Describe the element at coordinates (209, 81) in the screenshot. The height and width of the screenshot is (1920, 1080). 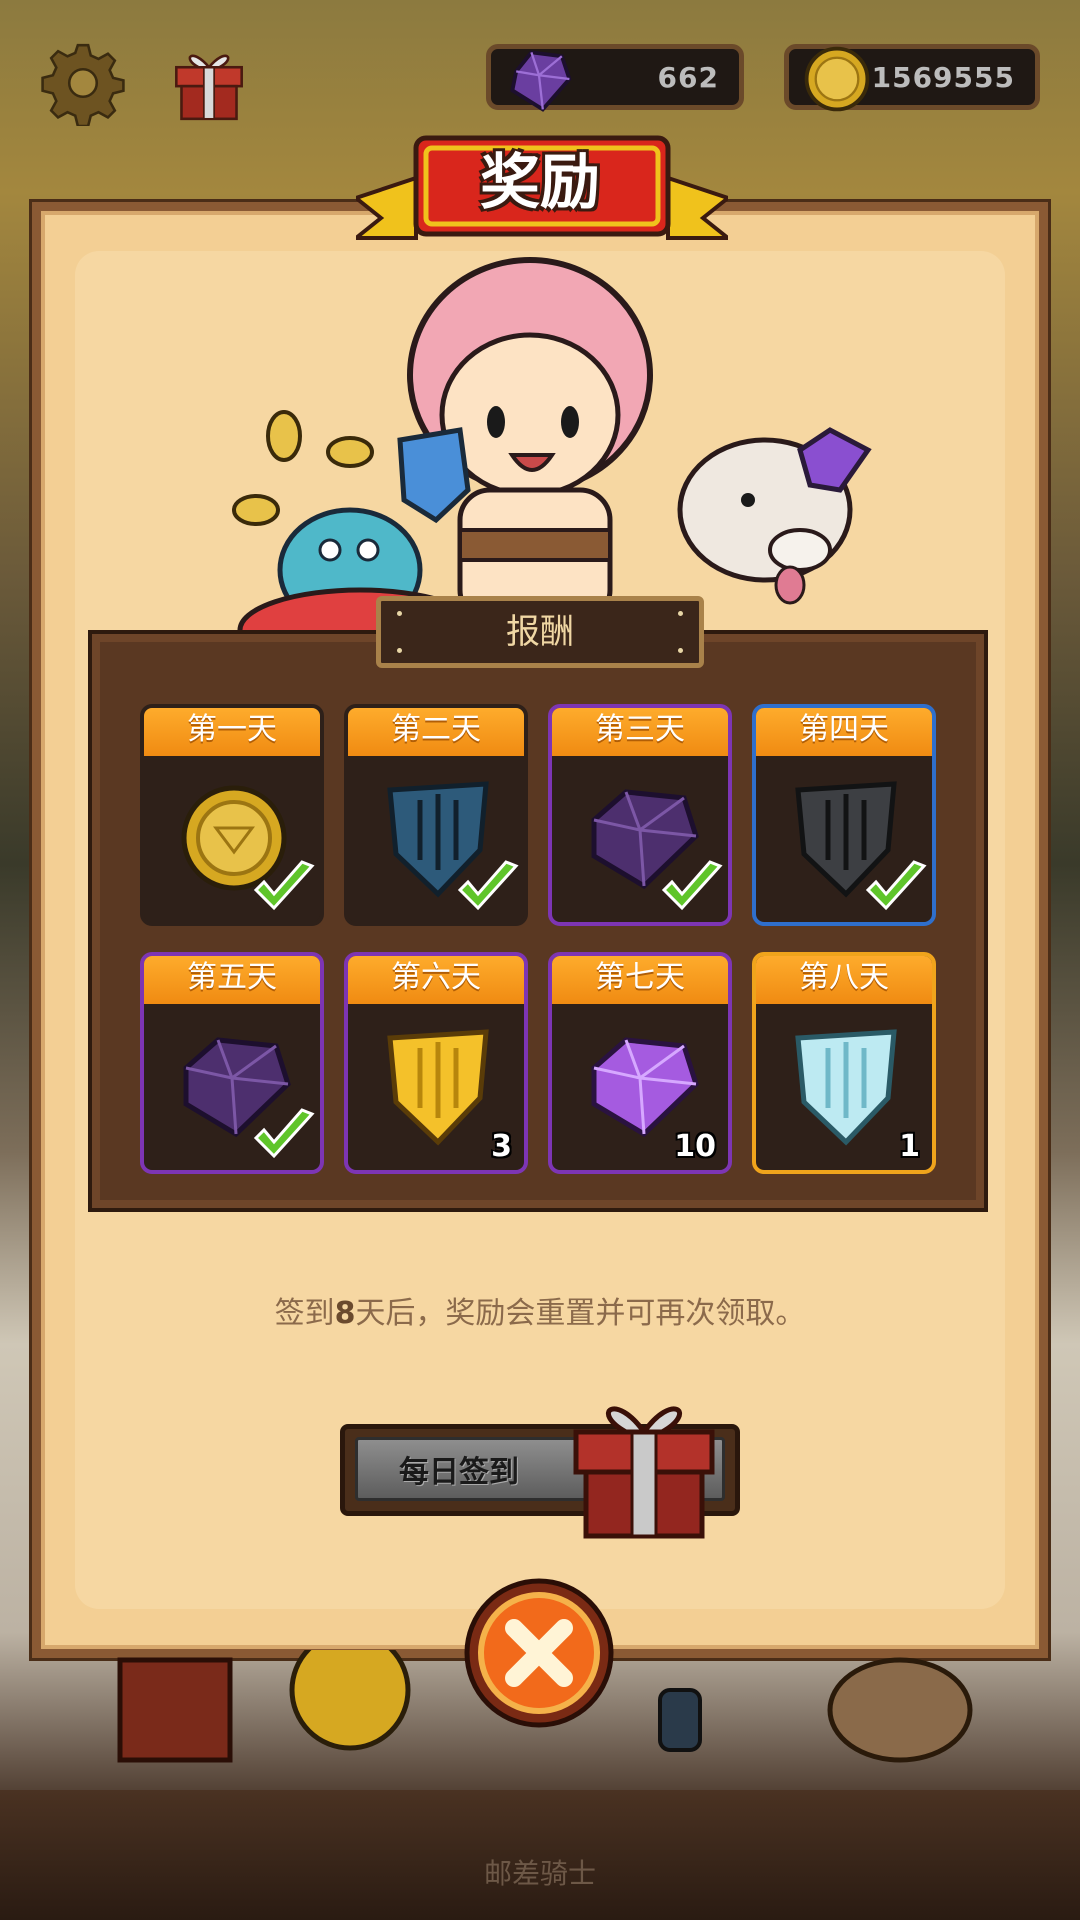
I see `gift-icon` at that location.